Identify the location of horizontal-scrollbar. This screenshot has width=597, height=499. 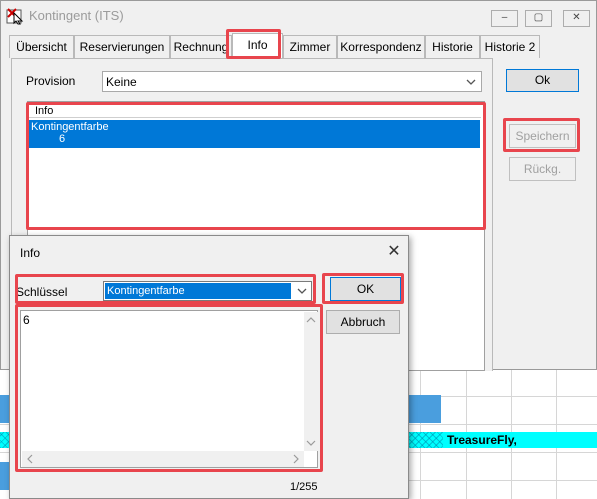
(163, 459).